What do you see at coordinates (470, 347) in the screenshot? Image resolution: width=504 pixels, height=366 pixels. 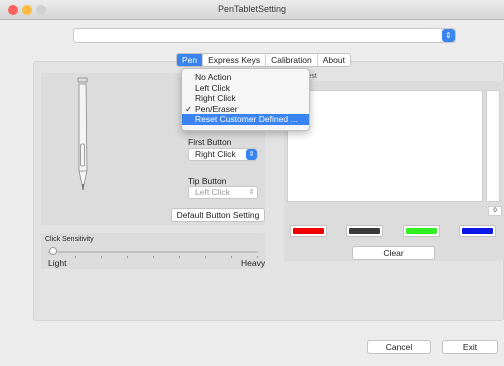 I see `exit-button: Exit` at bounding box center [470, 347].